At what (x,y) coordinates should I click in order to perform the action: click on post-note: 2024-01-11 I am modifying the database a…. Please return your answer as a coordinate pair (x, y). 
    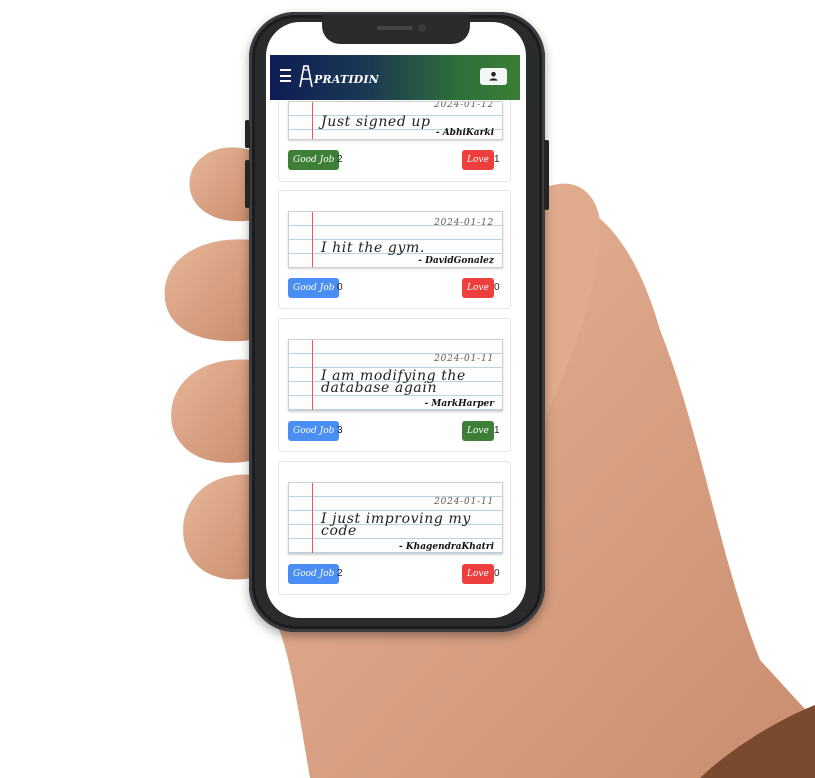
    Looking at the image, I should click on (395, 375).